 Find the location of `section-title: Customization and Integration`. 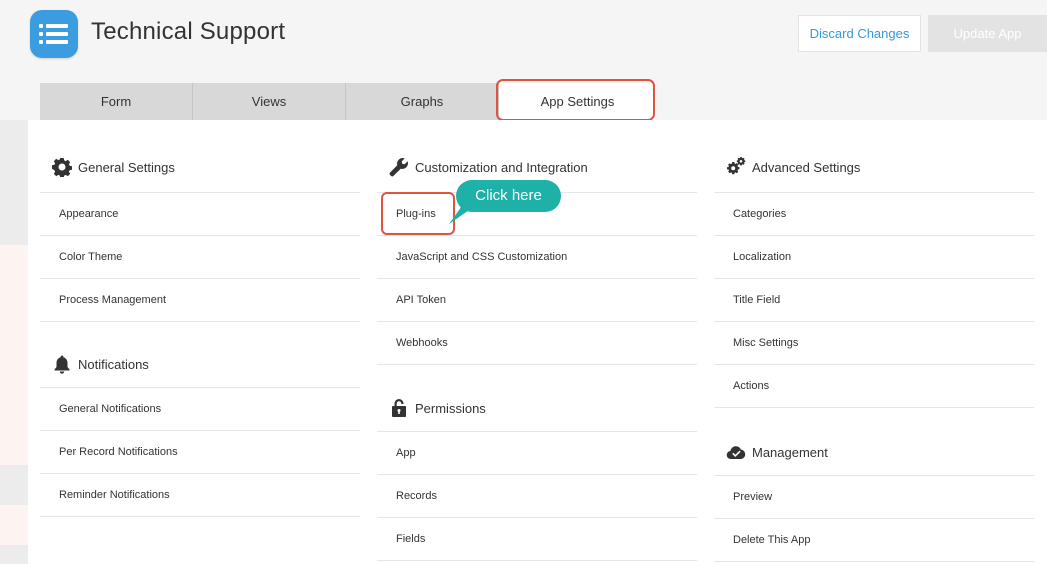

section-title: Customization and Integration is located at coordinates (501, 167).